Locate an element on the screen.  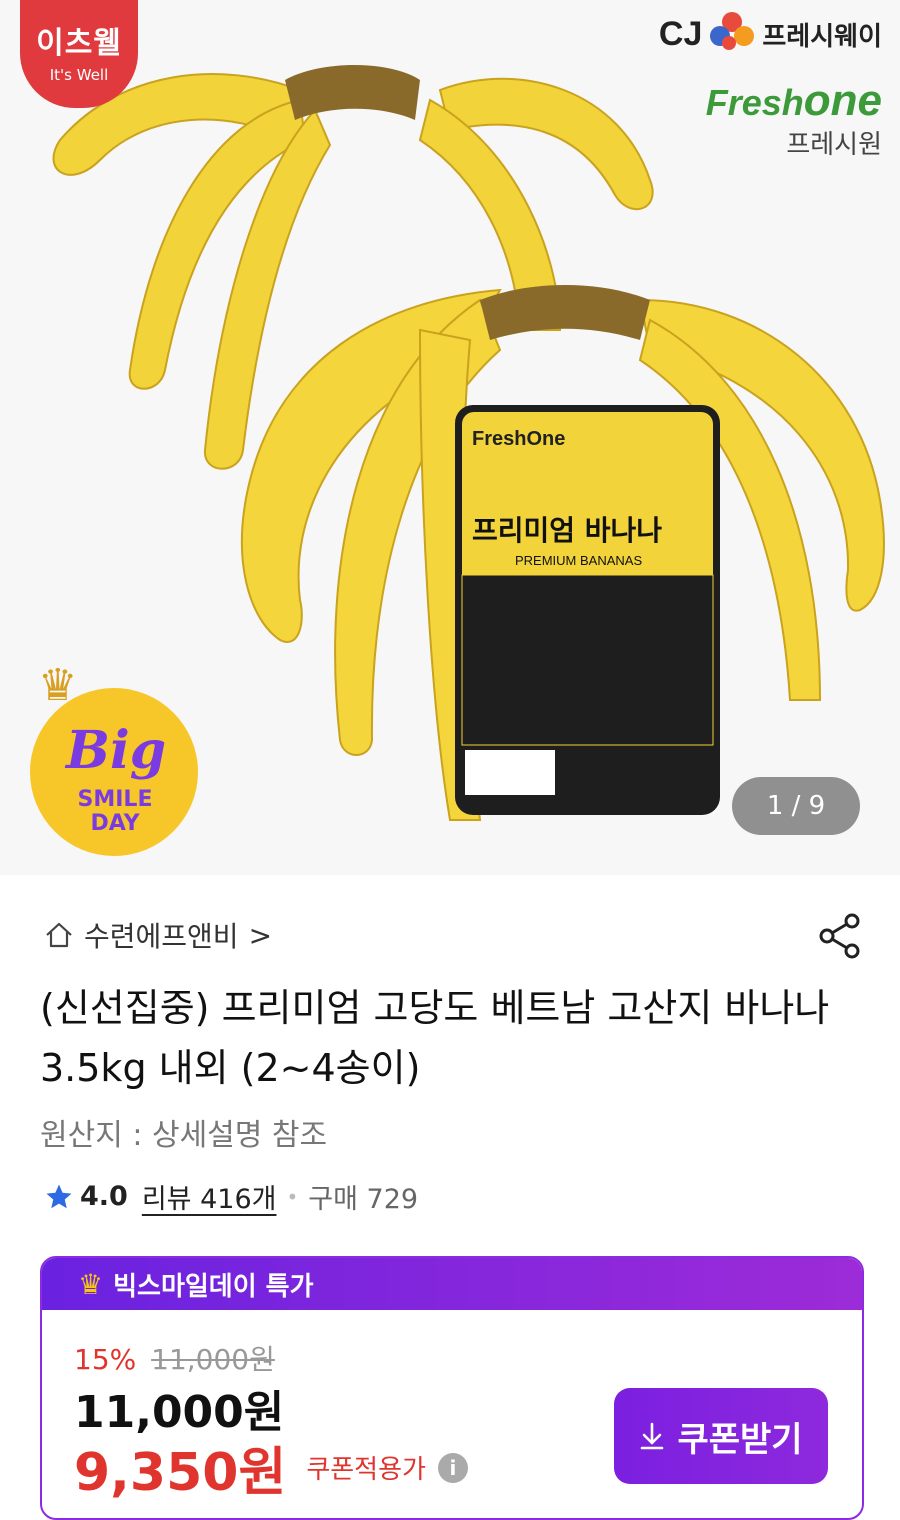
chevron-right-icon: > is located at coordinates (260, 935).